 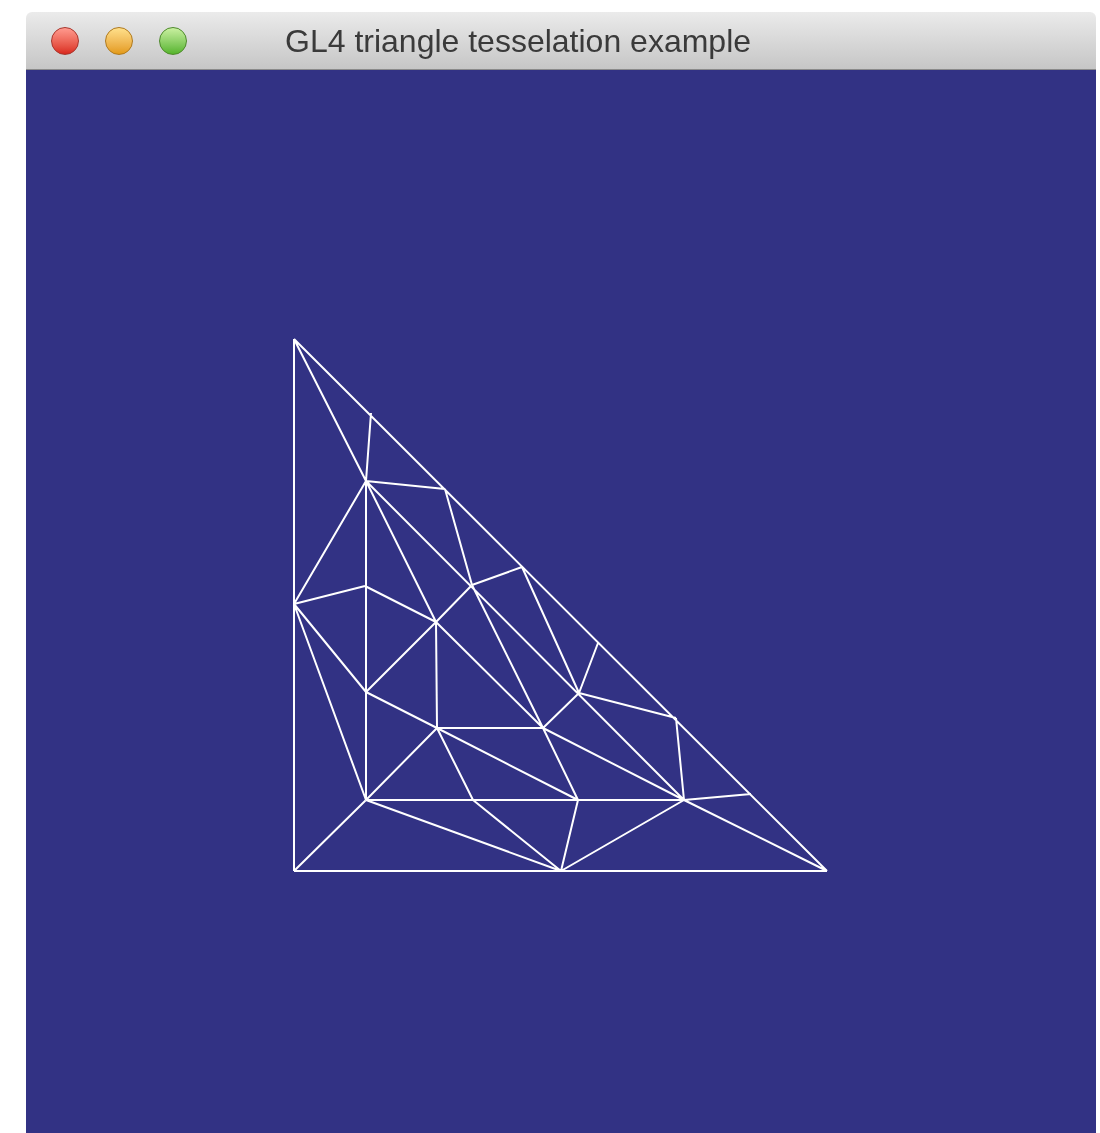 I want to click on close-button, so click(x=65, y=40).